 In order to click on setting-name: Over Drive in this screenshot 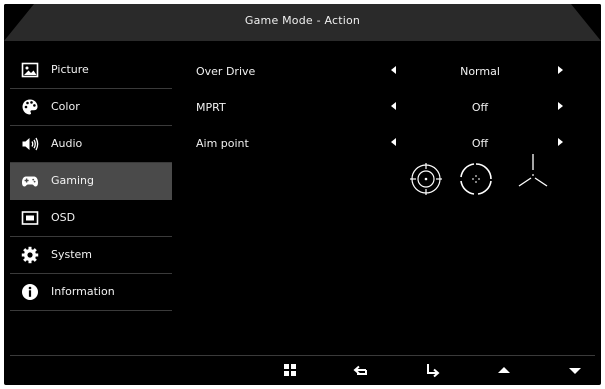, I will do `click(226, 71)`.